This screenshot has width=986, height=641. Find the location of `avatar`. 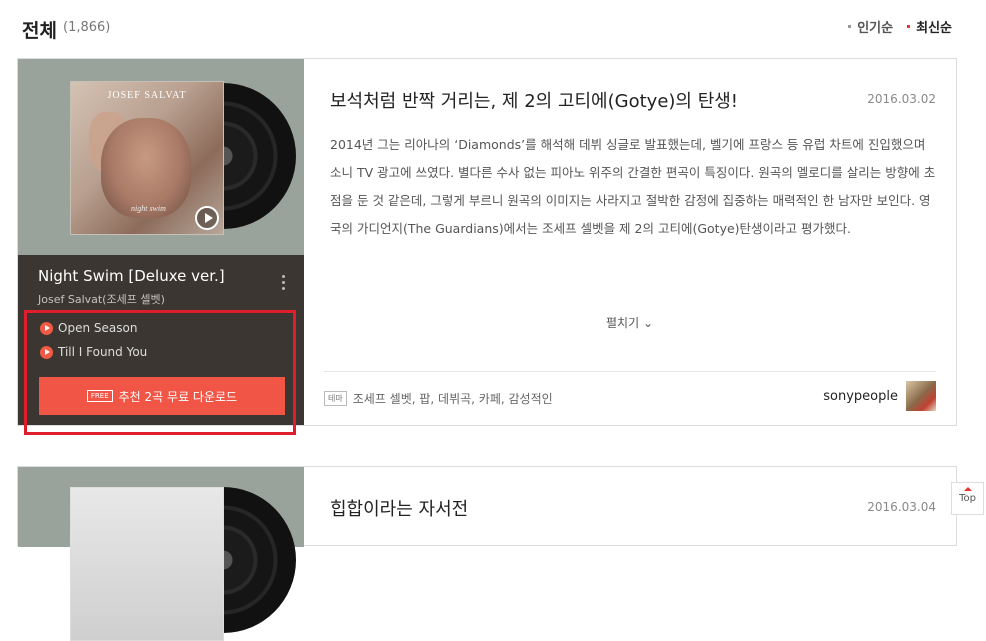

avatar is located at coordinates (921, 396).